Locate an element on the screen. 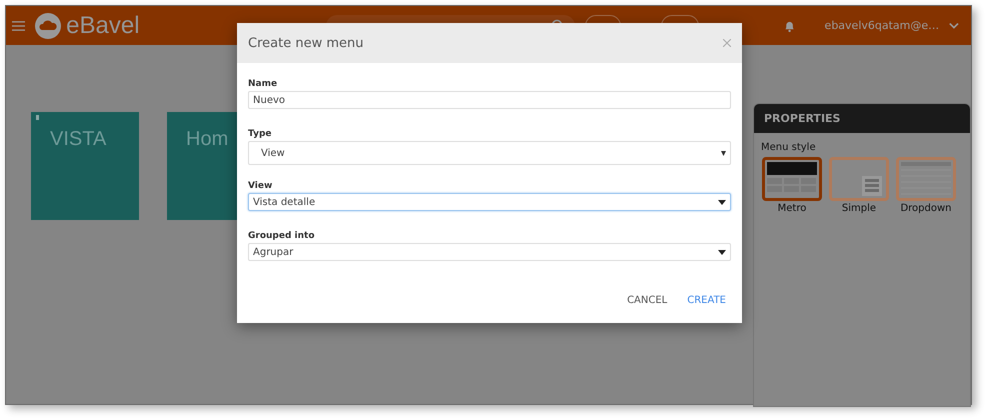 The width and height of the screenshot is (986, 419). input-field: Nuevo is located at coordinates (489, 100).